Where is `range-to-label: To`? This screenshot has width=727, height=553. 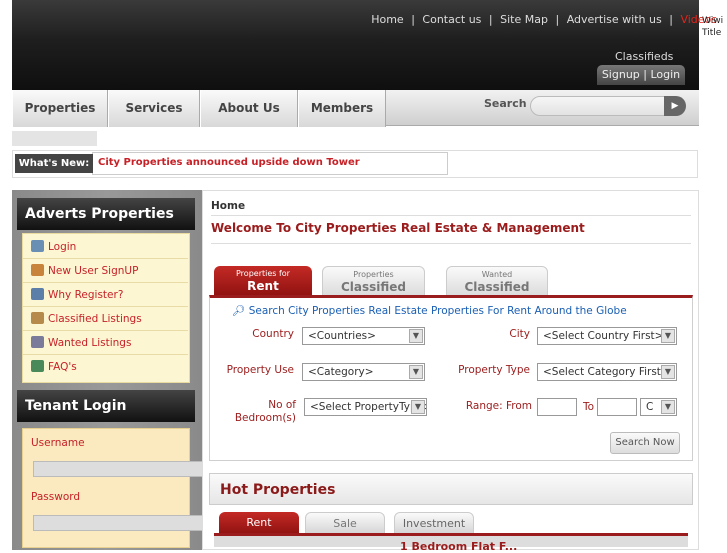
range-to-label: To is located at coordinates (588, 407).